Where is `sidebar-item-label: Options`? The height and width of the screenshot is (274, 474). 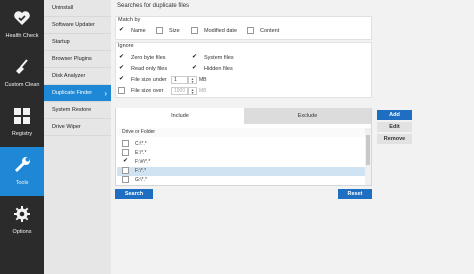
sidebar-item-label: Options is located at coordinates (22, 232).